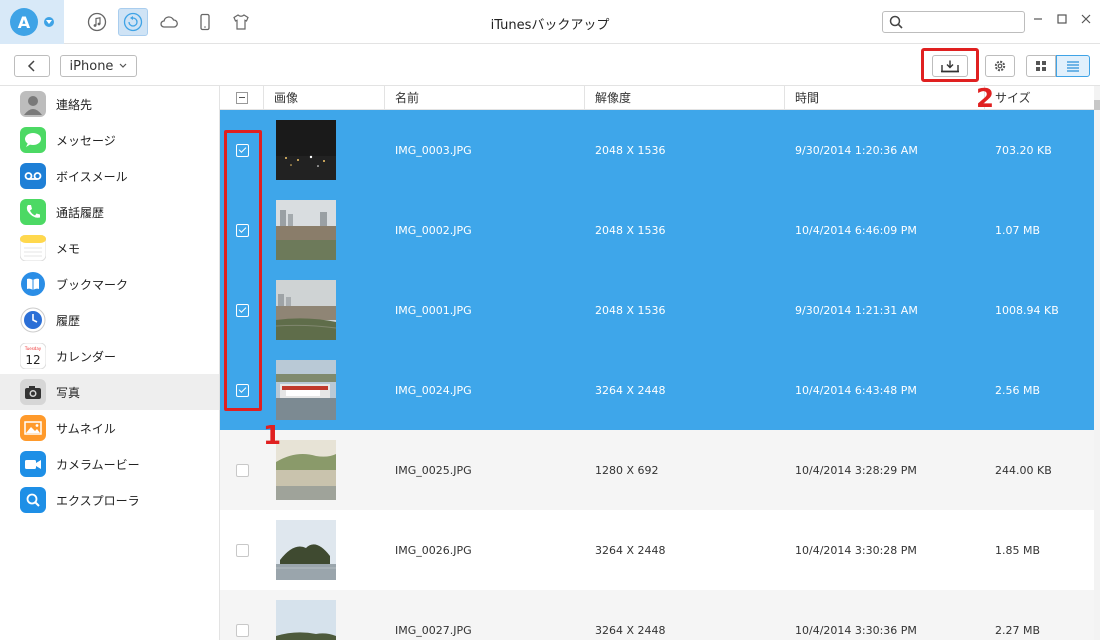 This screenshot has height=640, width=1100. I want to click on sidebar-item: Tuesday 12 カレンダー, so click(109, 356).